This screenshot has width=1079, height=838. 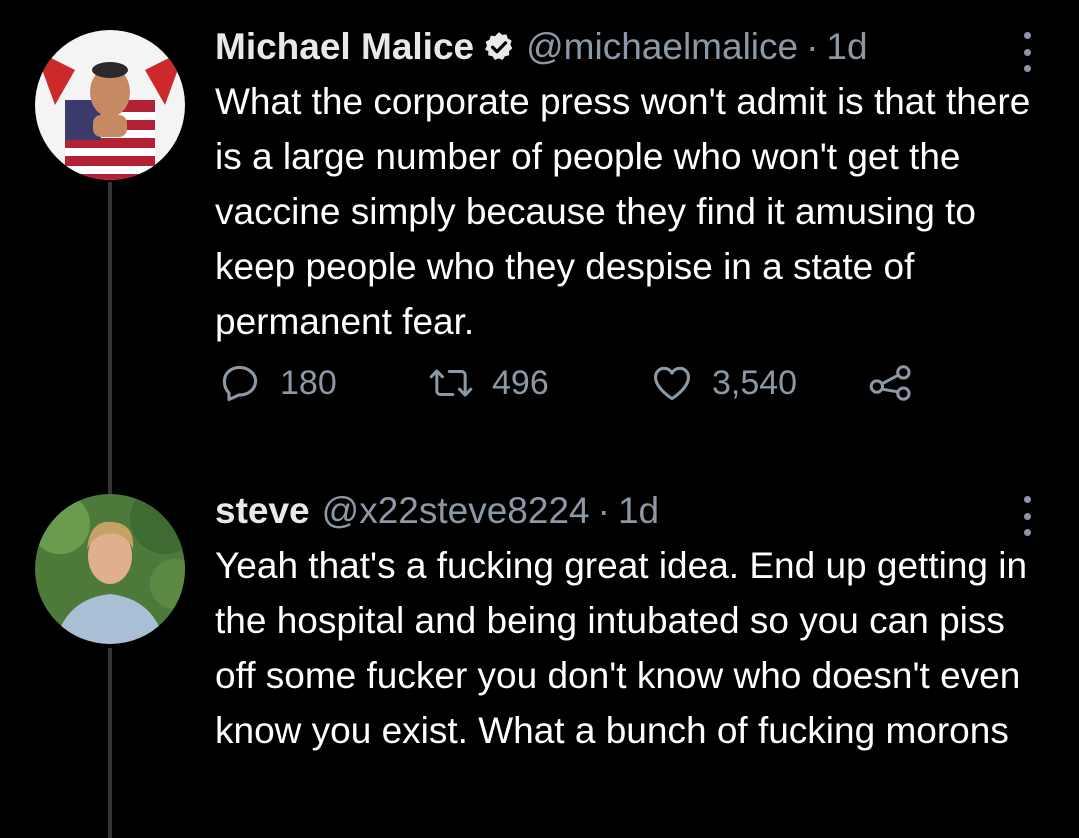 I want to click on reply-button: 180, so click(x=323, y=383).